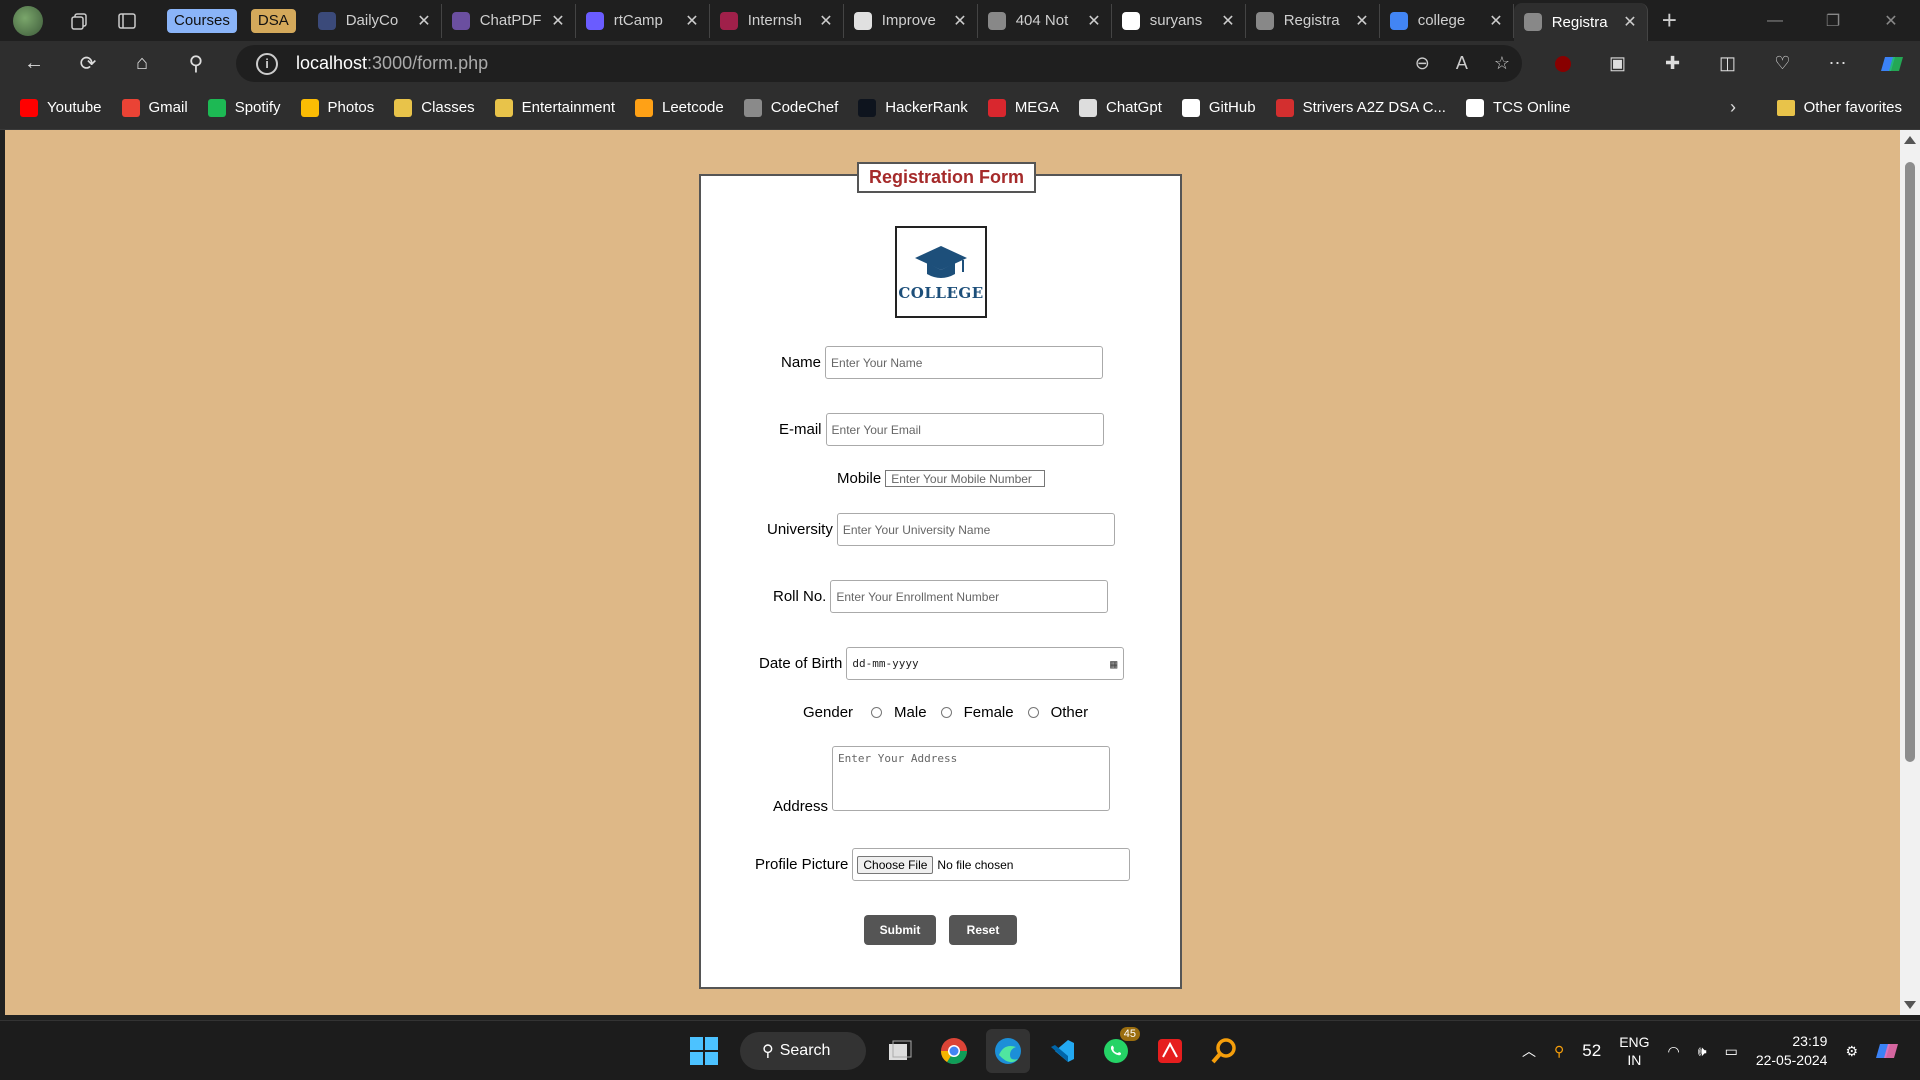 The height and width of the screenshot is (1080, 1920). I want to click on task-view-icon, so click(900, 1051).